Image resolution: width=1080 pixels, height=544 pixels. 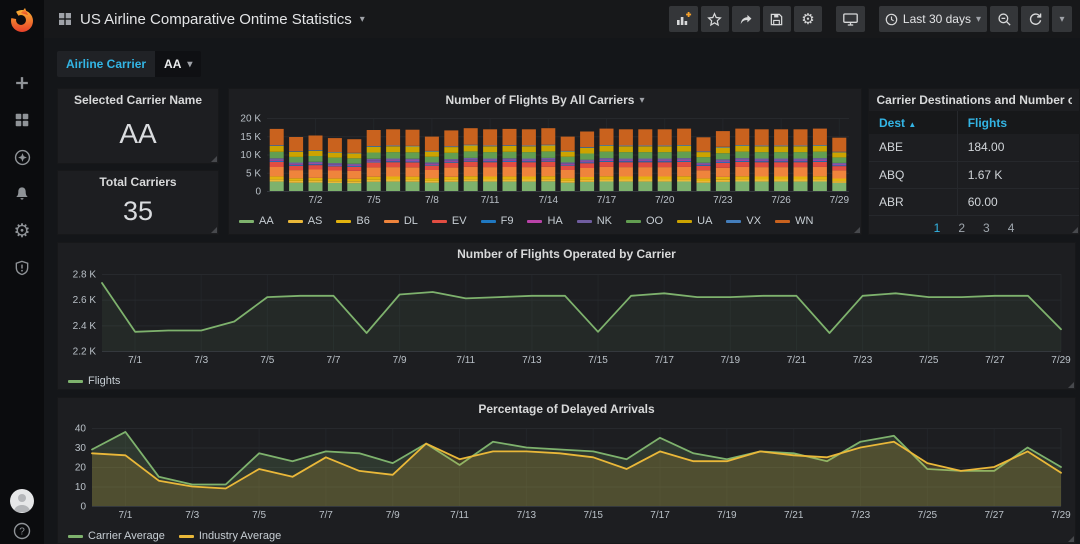 I want to click on share-dashboard-button, so click(x=745, y=19).